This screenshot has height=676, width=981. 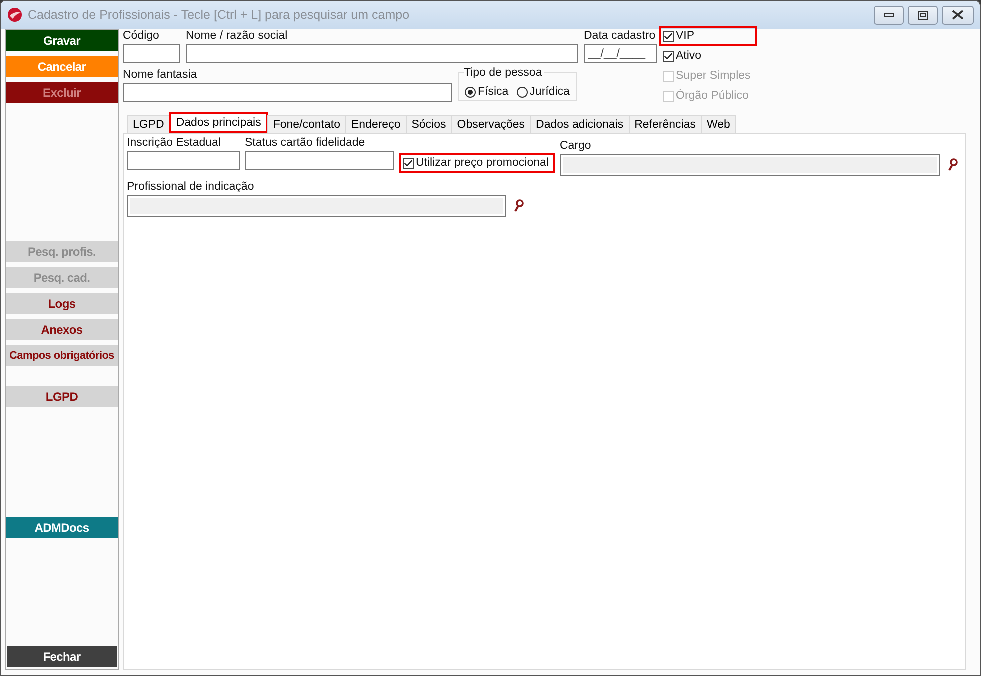 I want to click on tab: Sócios, so click(x=429, y=124).